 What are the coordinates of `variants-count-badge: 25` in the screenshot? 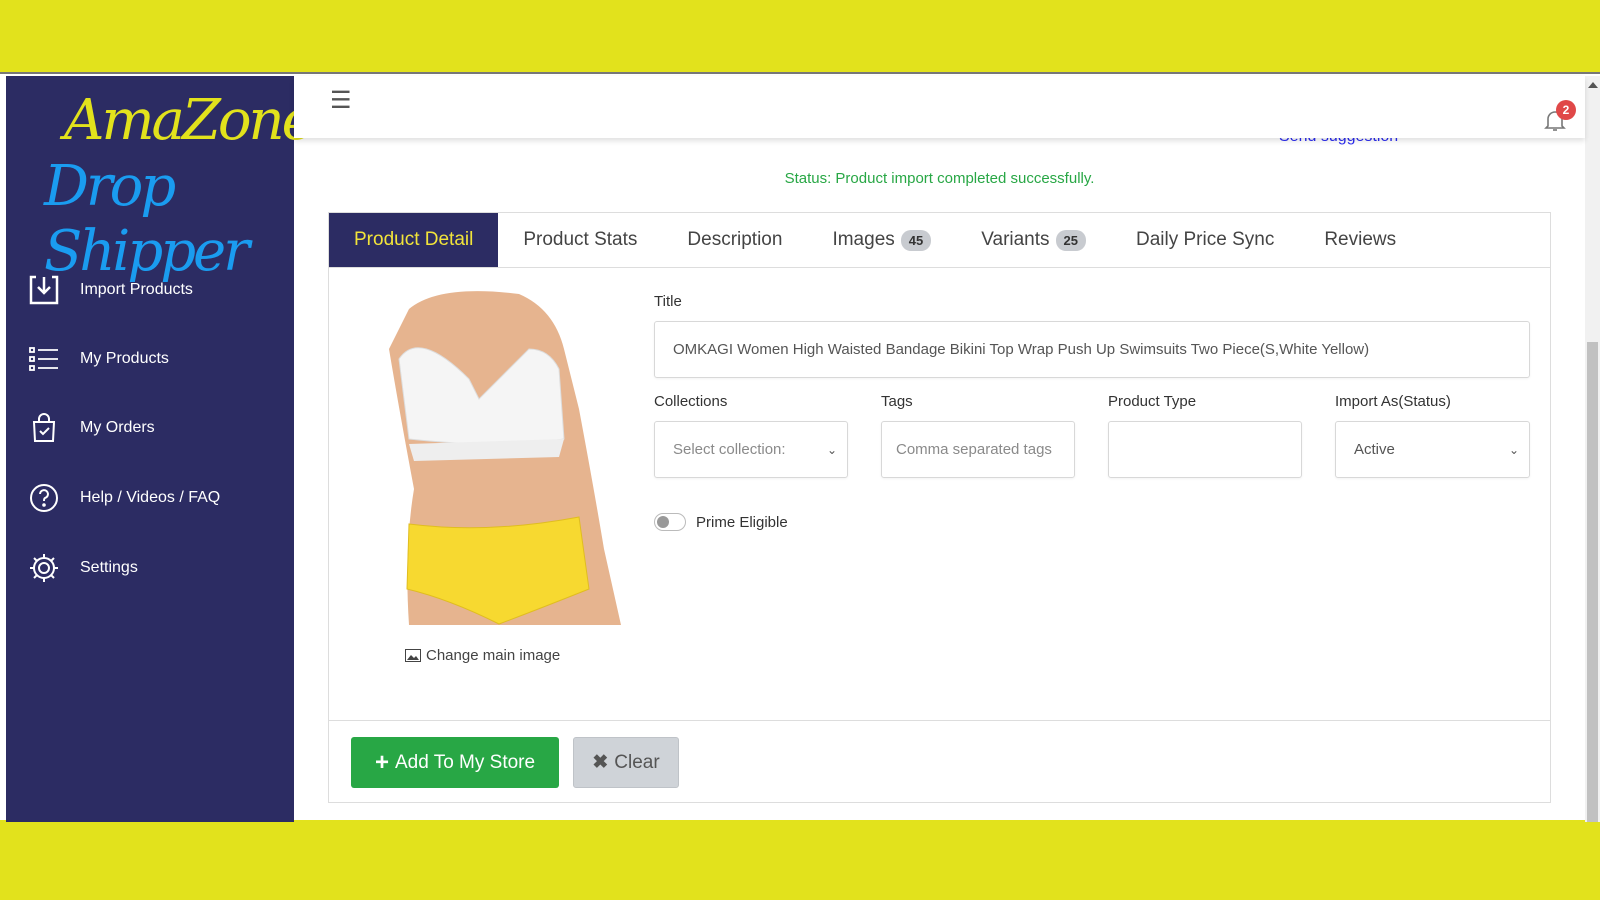 It's located at (1070, 240).